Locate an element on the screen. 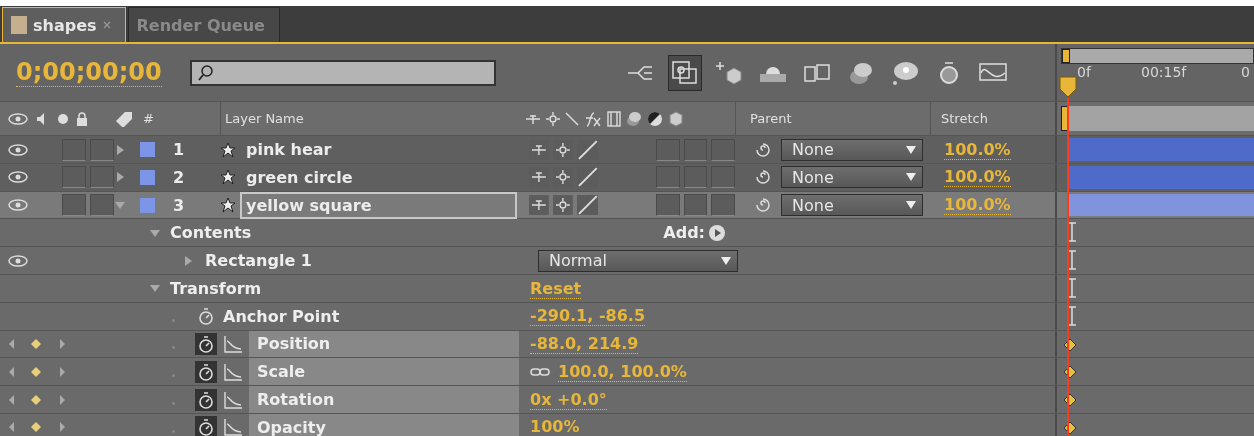  column-header: Layer Name is located at coordinates (264, 118).